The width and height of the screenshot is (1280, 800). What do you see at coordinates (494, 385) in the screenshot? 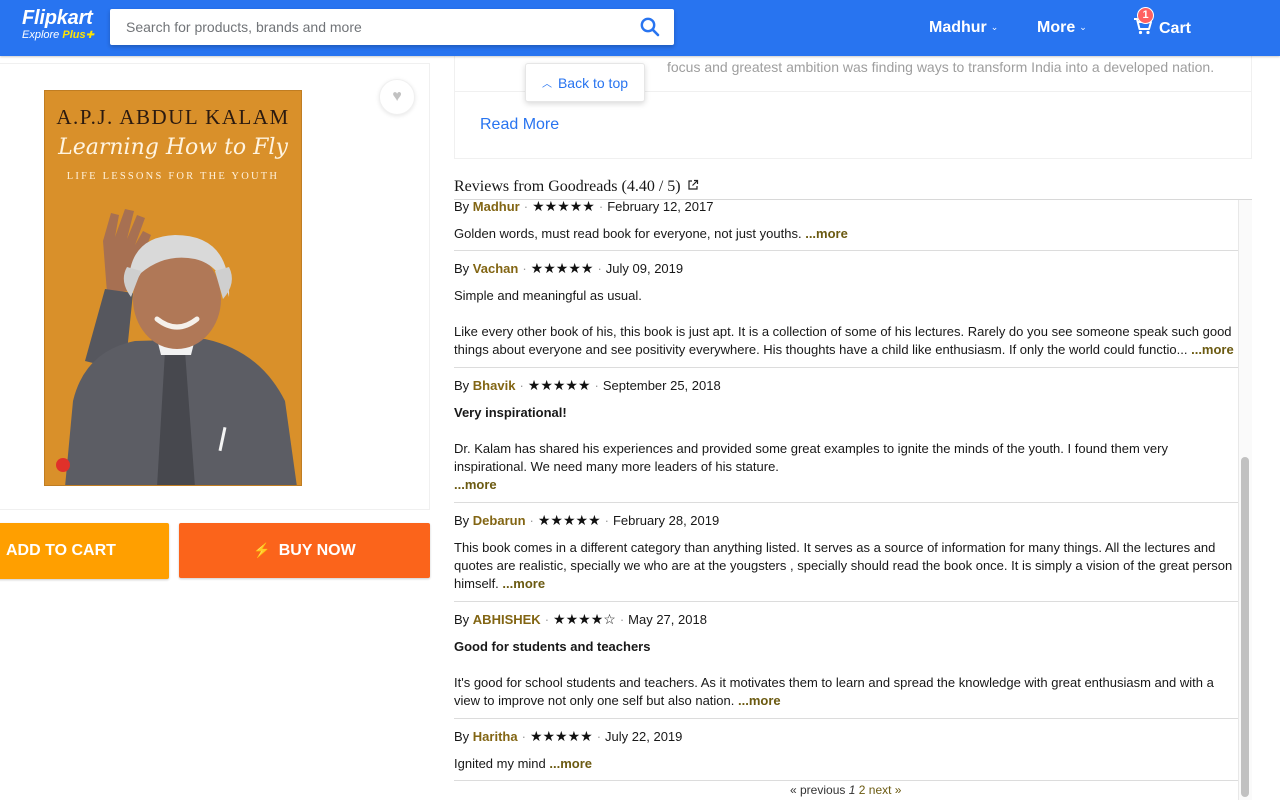
I see `reviewer-name: Bhavik` at bounding box center [494, 385].